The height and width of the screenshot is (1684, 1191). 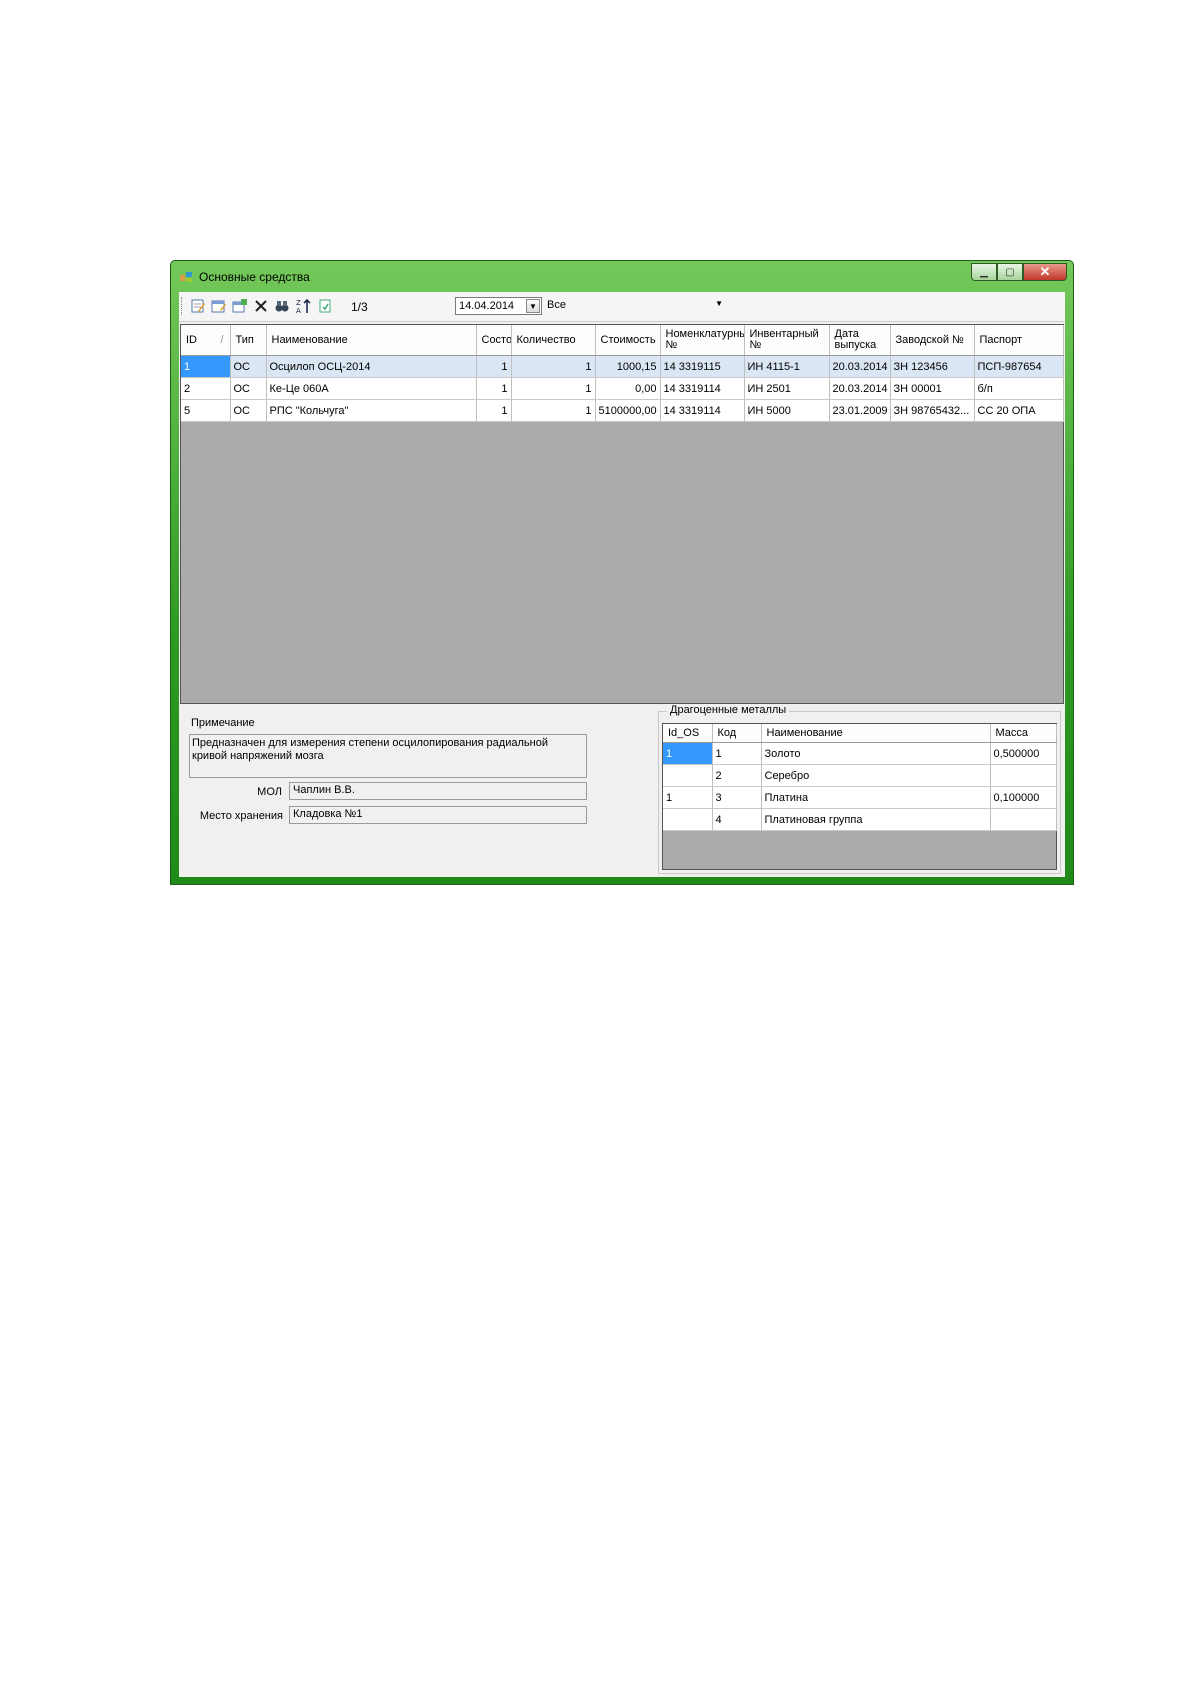 I want to click on cell-id: 2, so click(x=206, y=388).